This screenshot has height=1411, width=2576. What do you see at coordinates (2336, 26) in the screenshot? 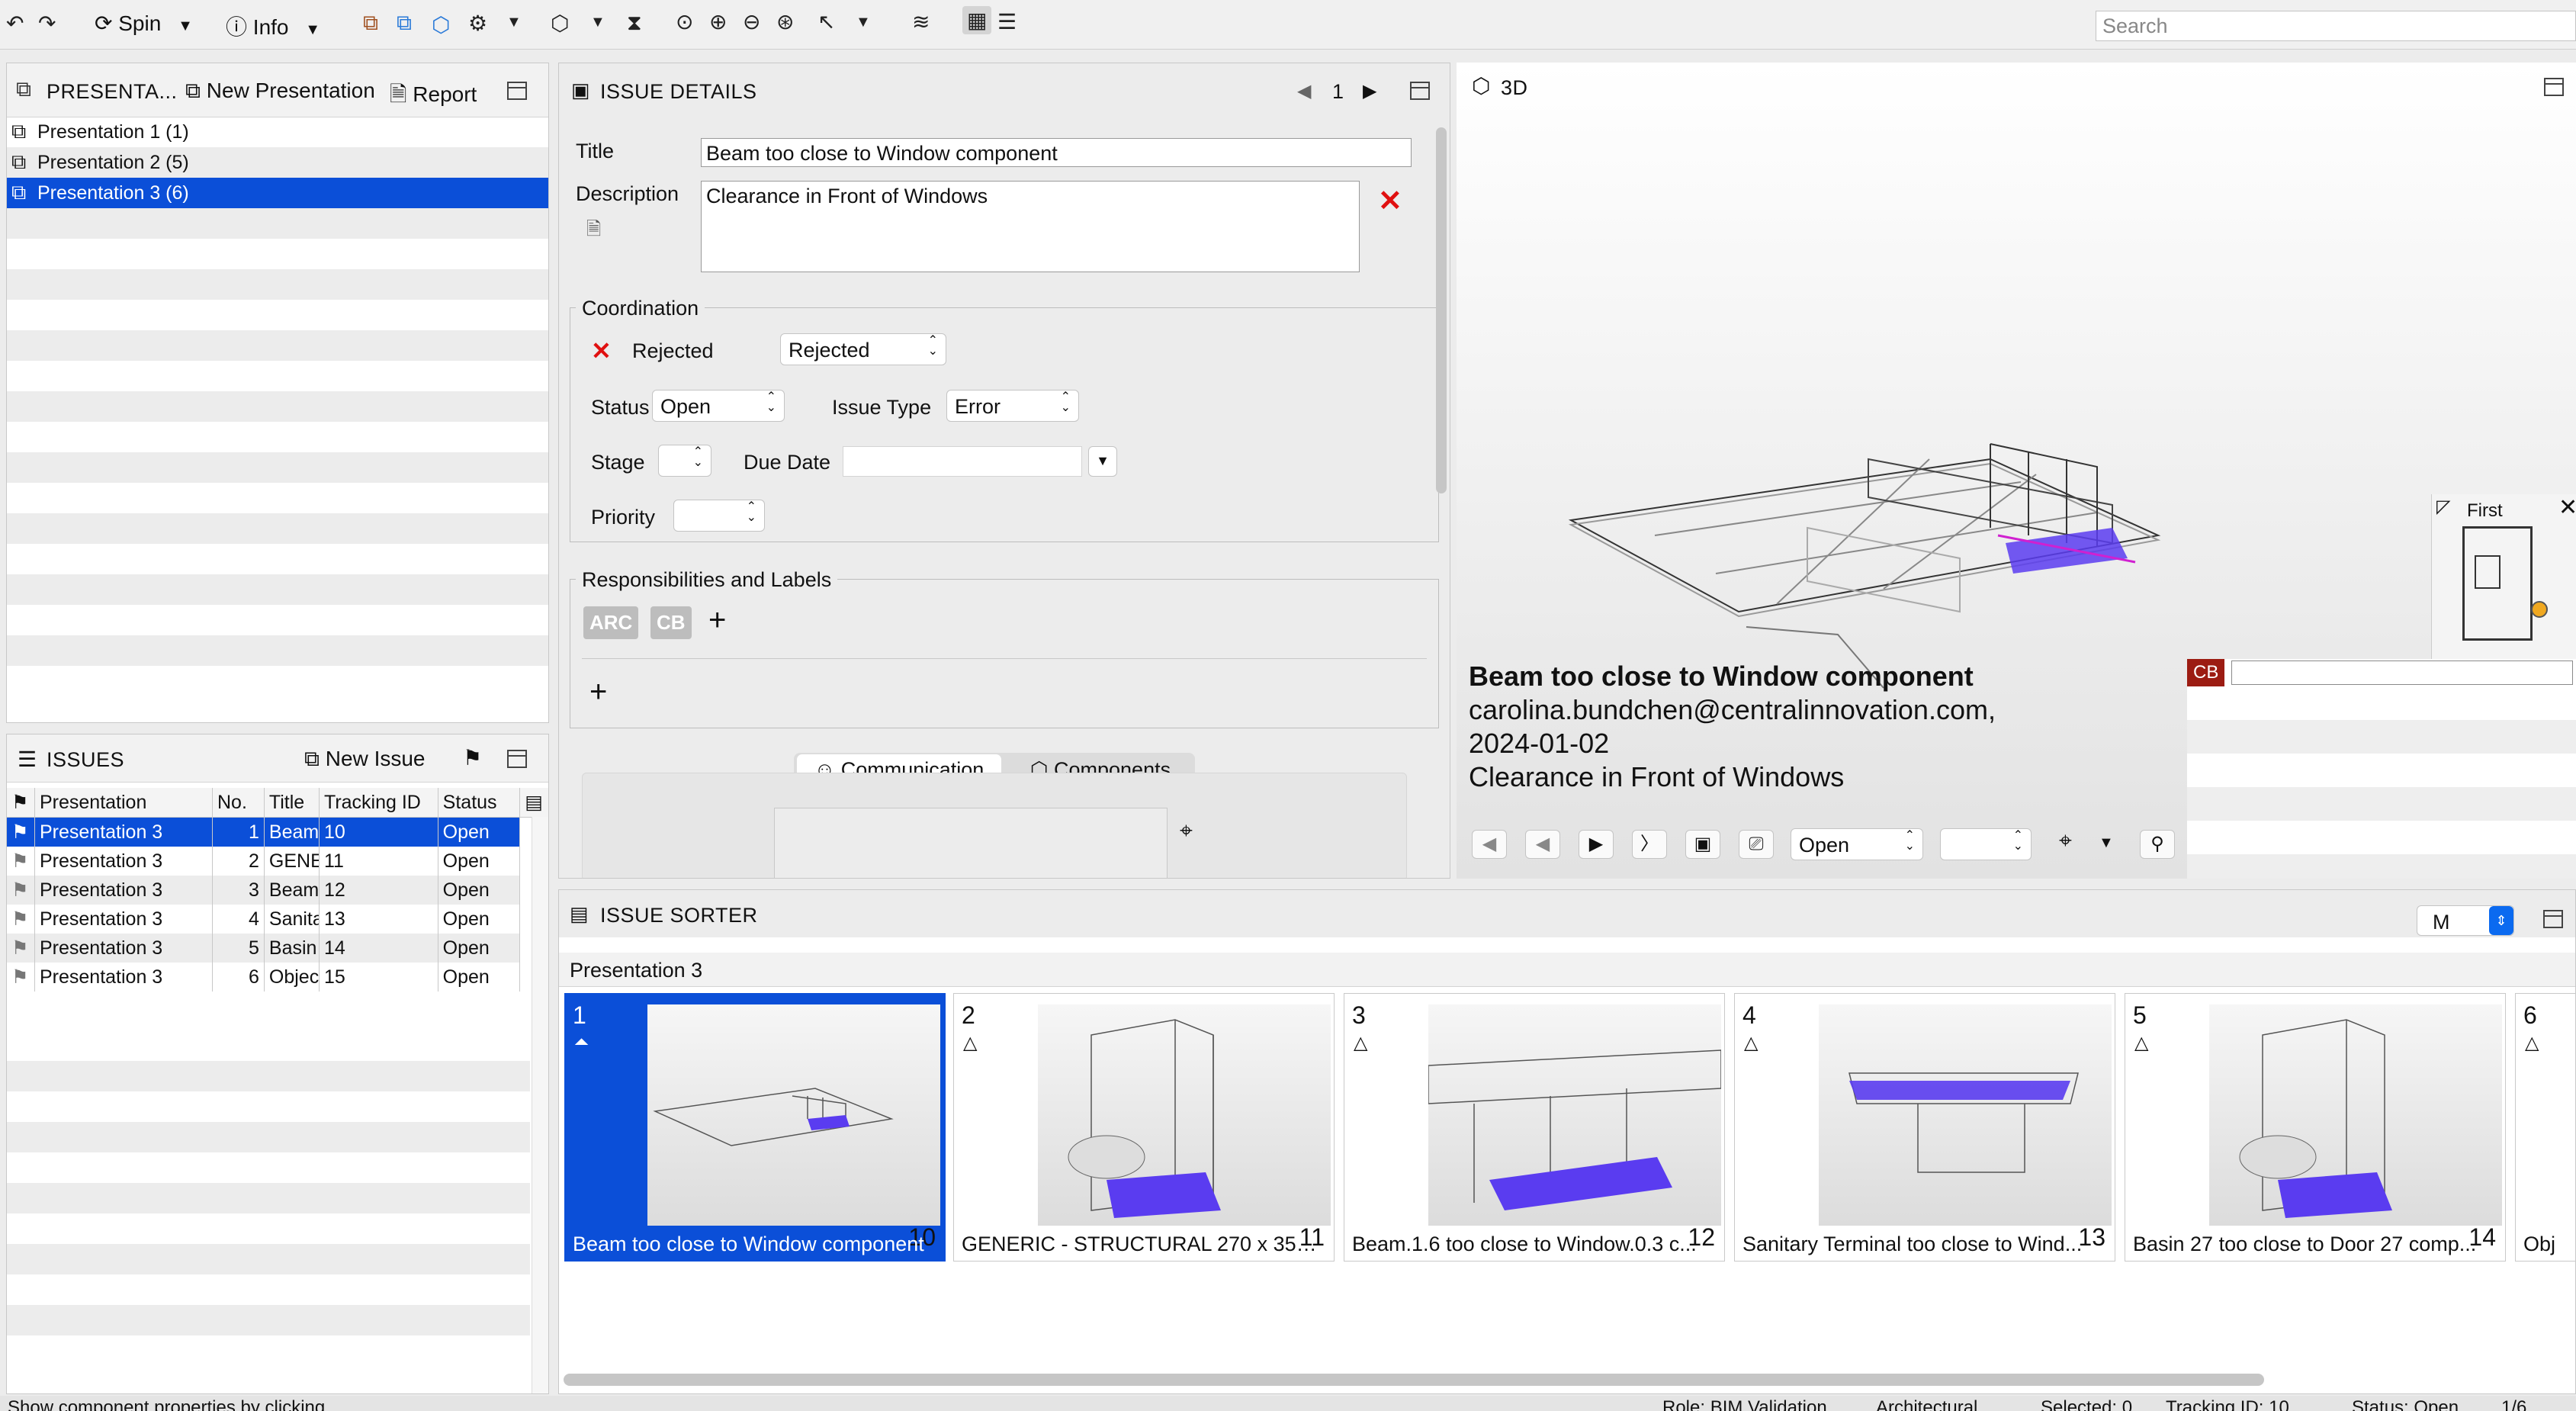
I see `search-input: Search` at bounding box center [2336, 26].